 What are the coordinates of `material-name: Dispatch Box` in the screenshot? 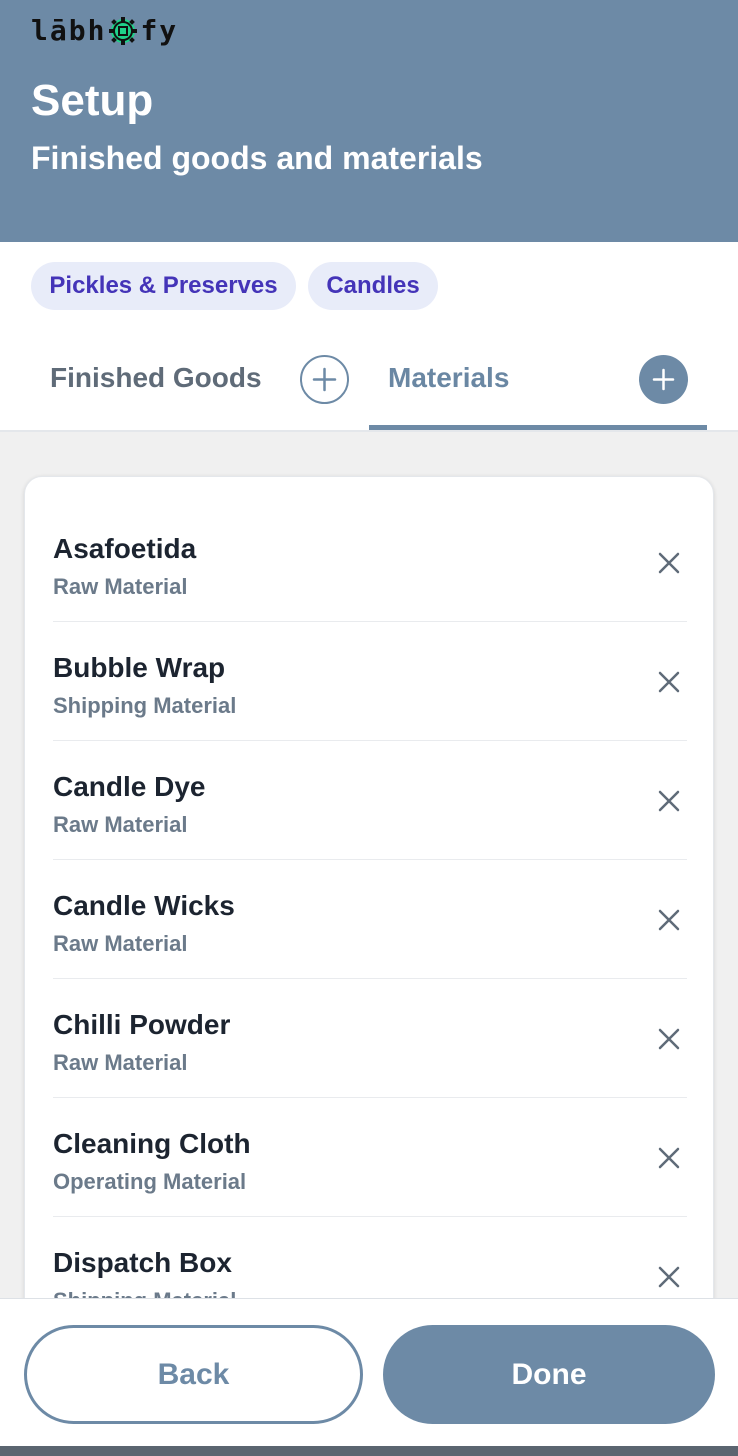 It's located at (142, 1262).